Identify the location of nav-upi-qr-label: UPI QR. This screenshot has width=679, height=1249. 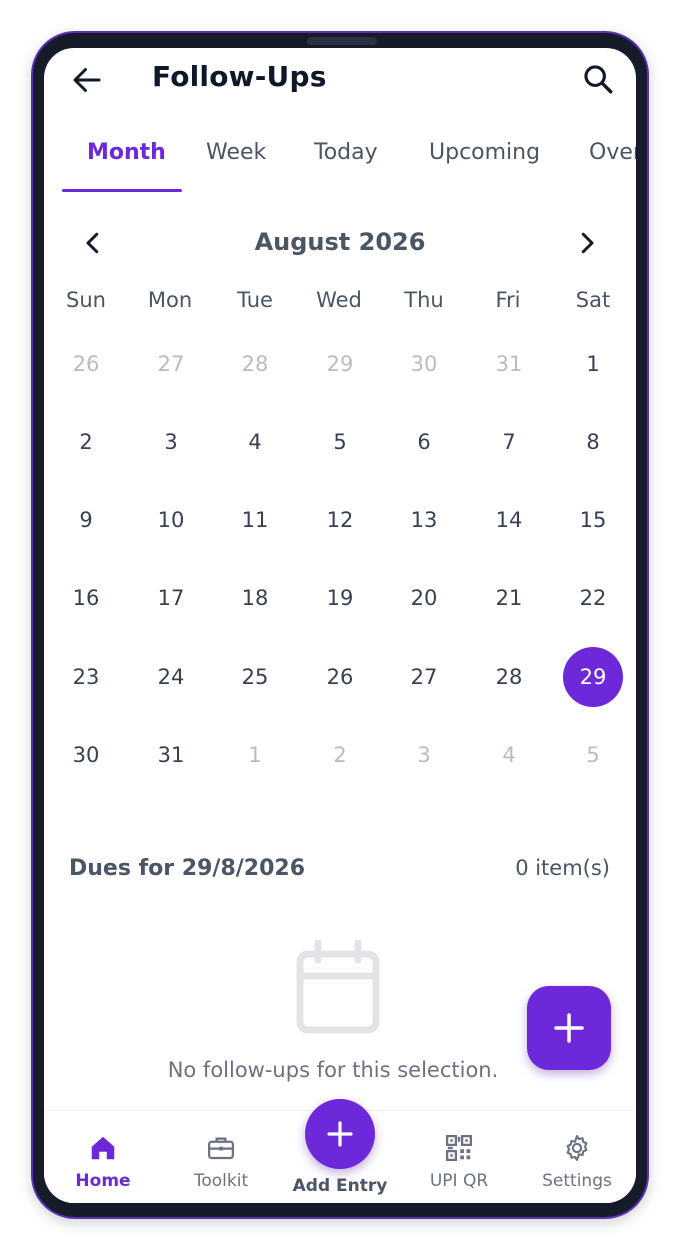
(459, 1181).